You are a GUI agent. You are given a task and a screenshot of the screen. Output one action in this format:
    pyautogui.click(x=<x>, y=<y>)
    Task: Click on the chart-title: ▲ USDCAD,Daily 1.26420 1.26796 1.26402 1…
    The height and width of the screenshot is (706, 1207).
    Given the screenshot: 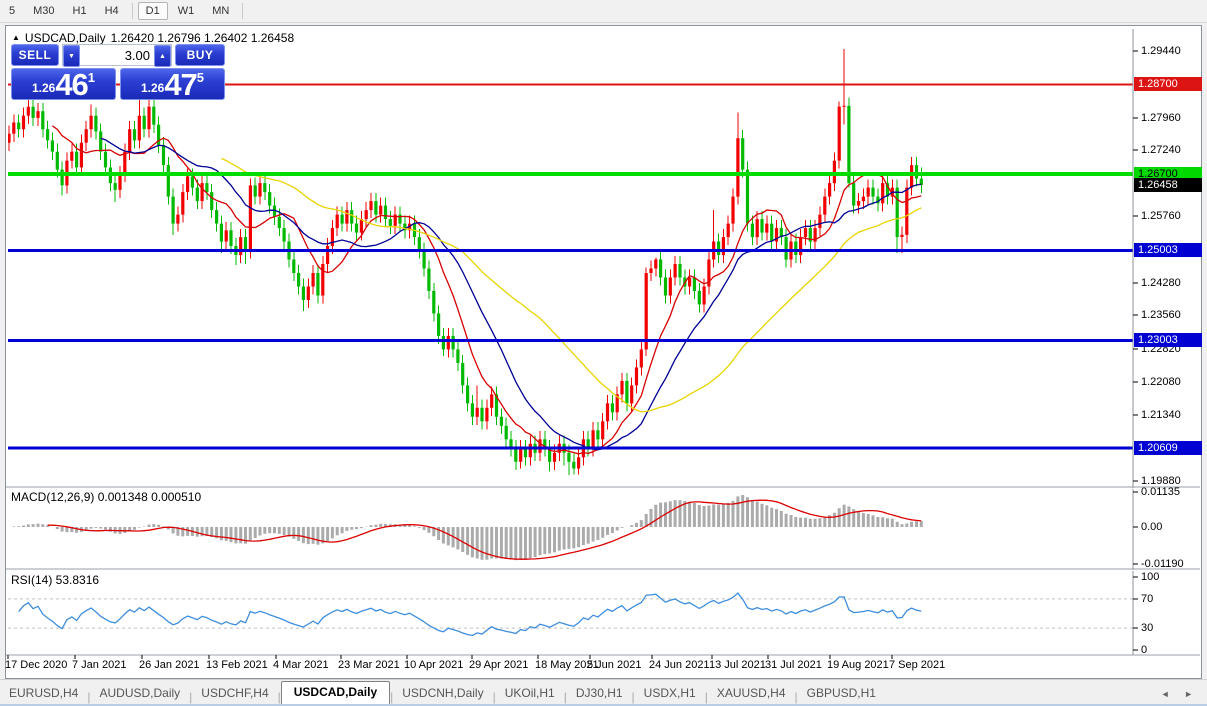 What is the action you would take?
    pyautogui.click(x=153, y=38)
    